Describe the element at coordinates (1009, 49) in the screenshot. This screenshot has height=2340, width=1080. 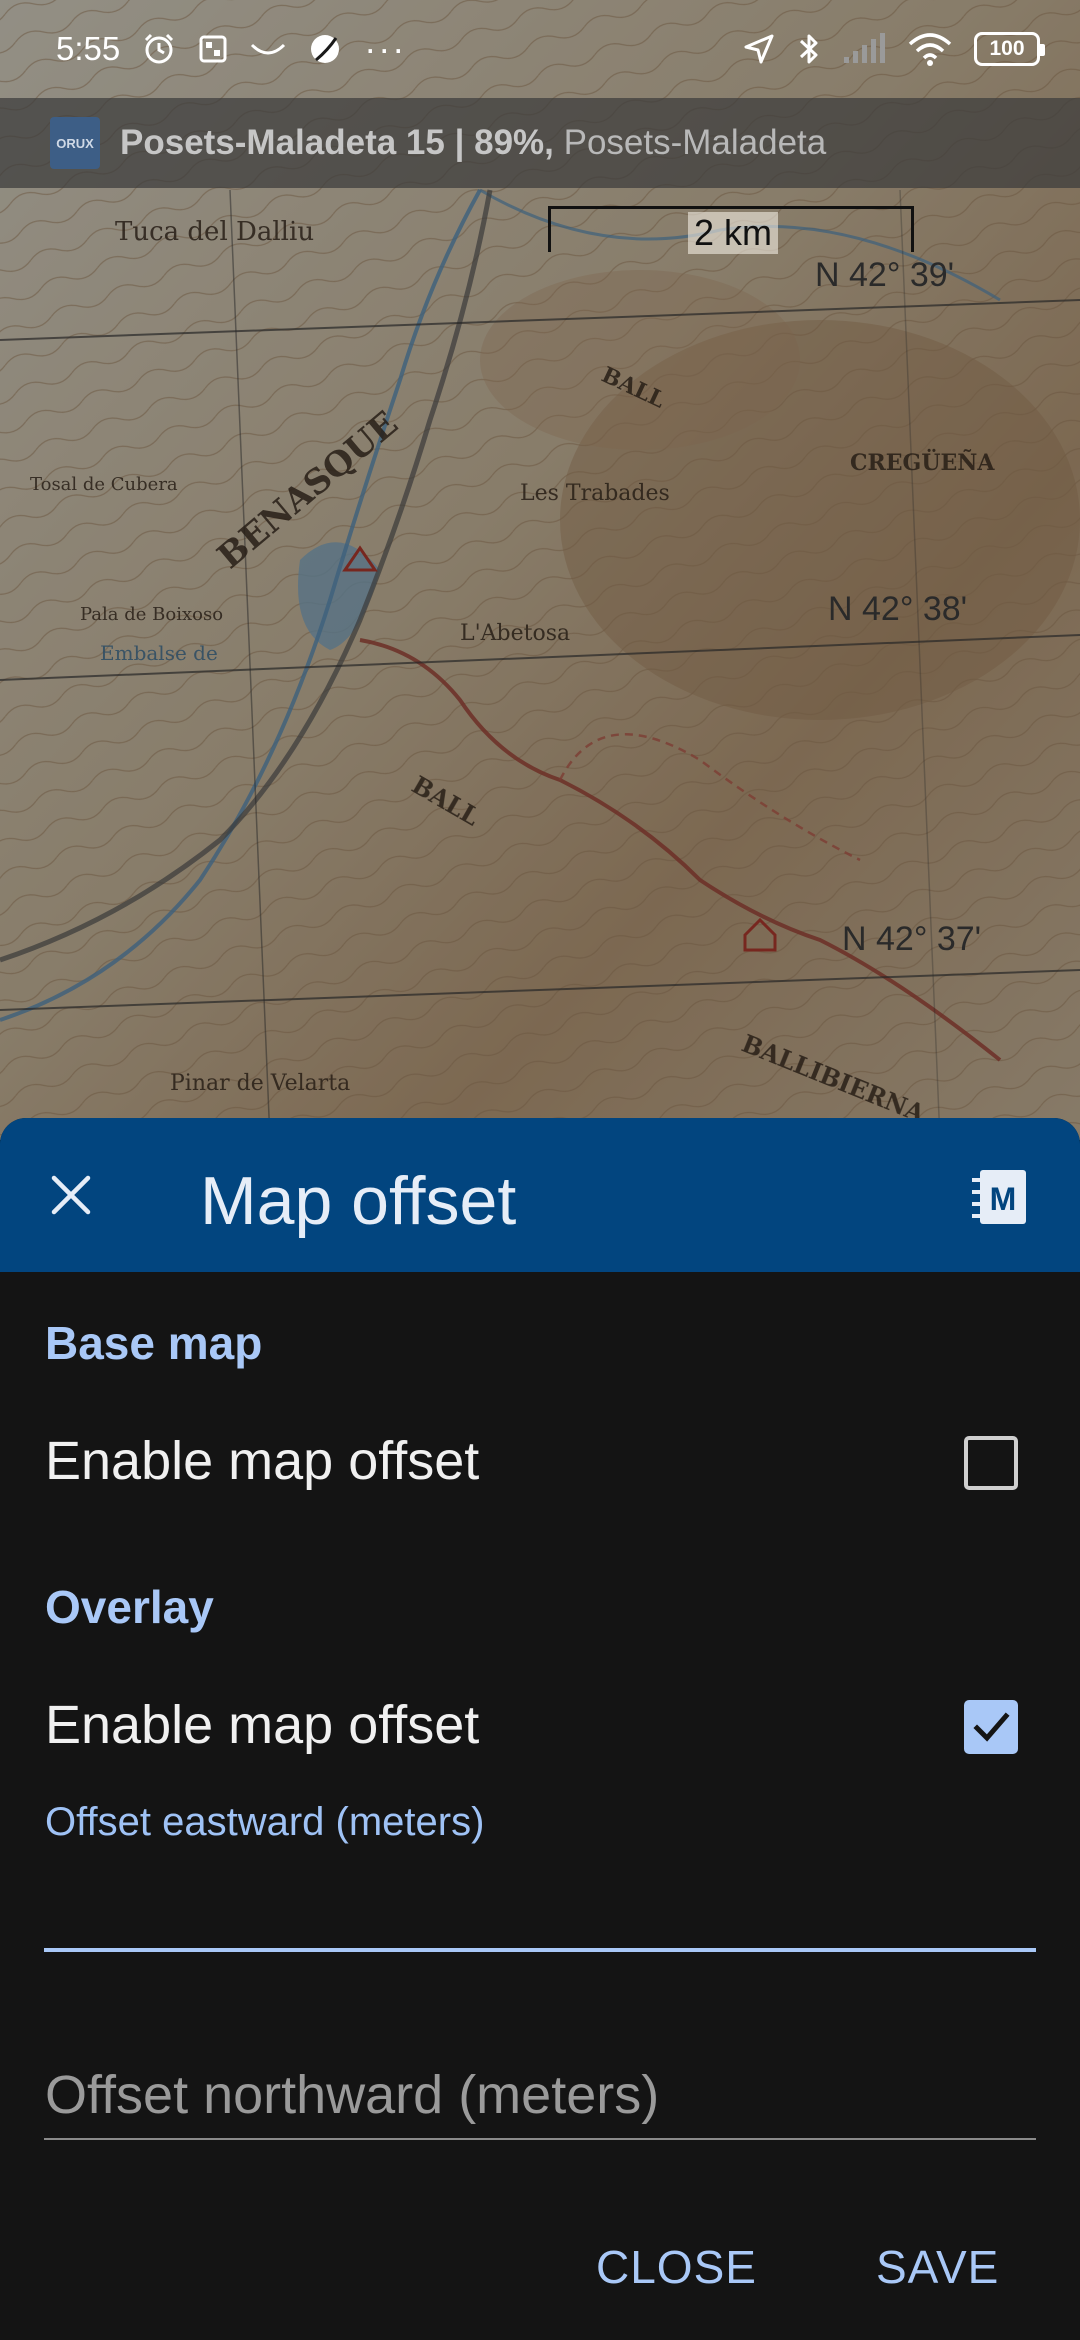
I see `battery-icon: 100` at that location.